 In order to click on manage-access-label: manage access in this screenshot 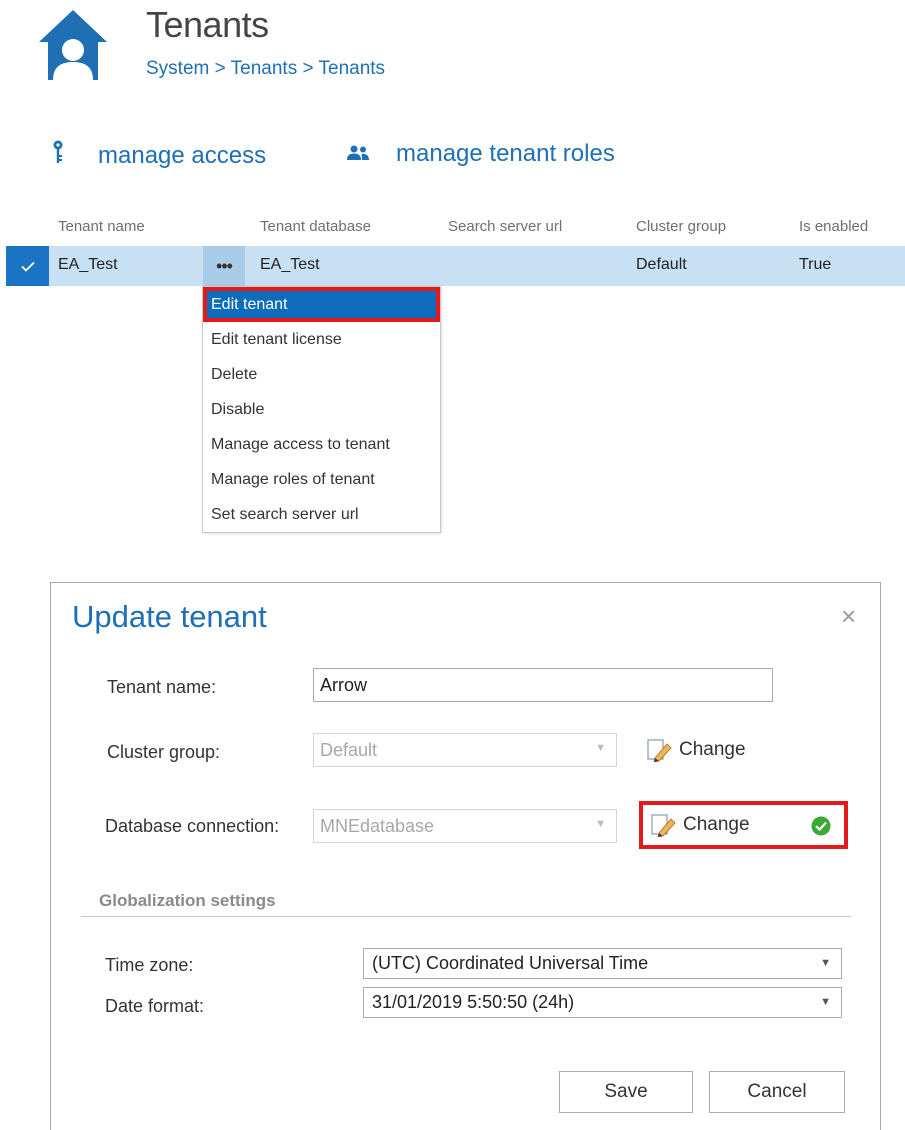, I will do `click(182, 155)`.